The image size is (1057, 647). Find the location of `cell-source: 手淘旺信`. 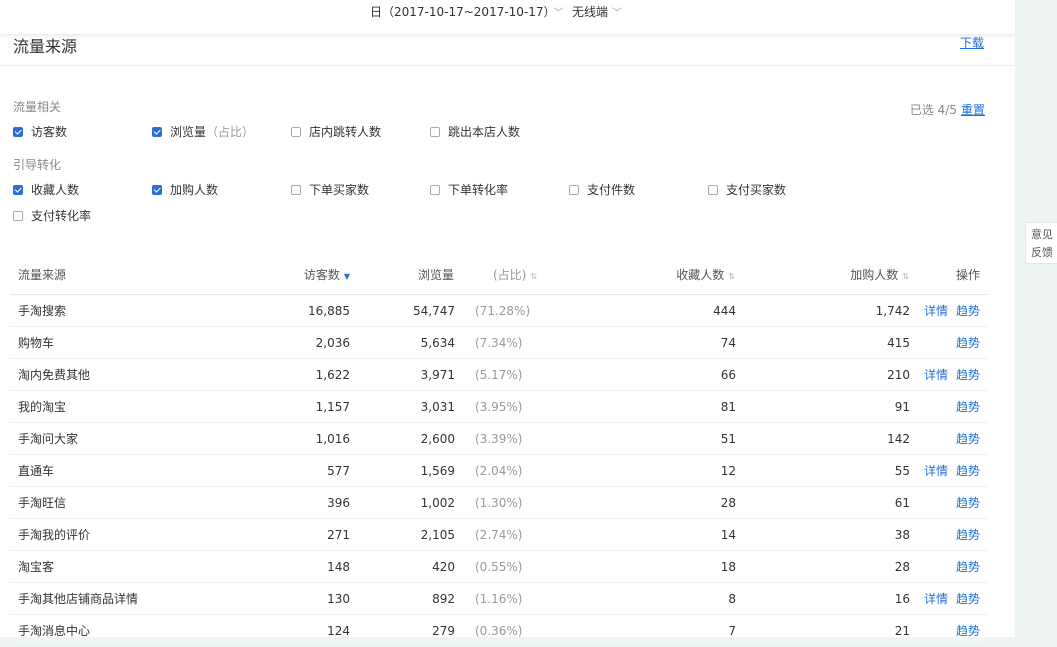

cell-source: 手淘旺信 is located at coordinates (114, 502).